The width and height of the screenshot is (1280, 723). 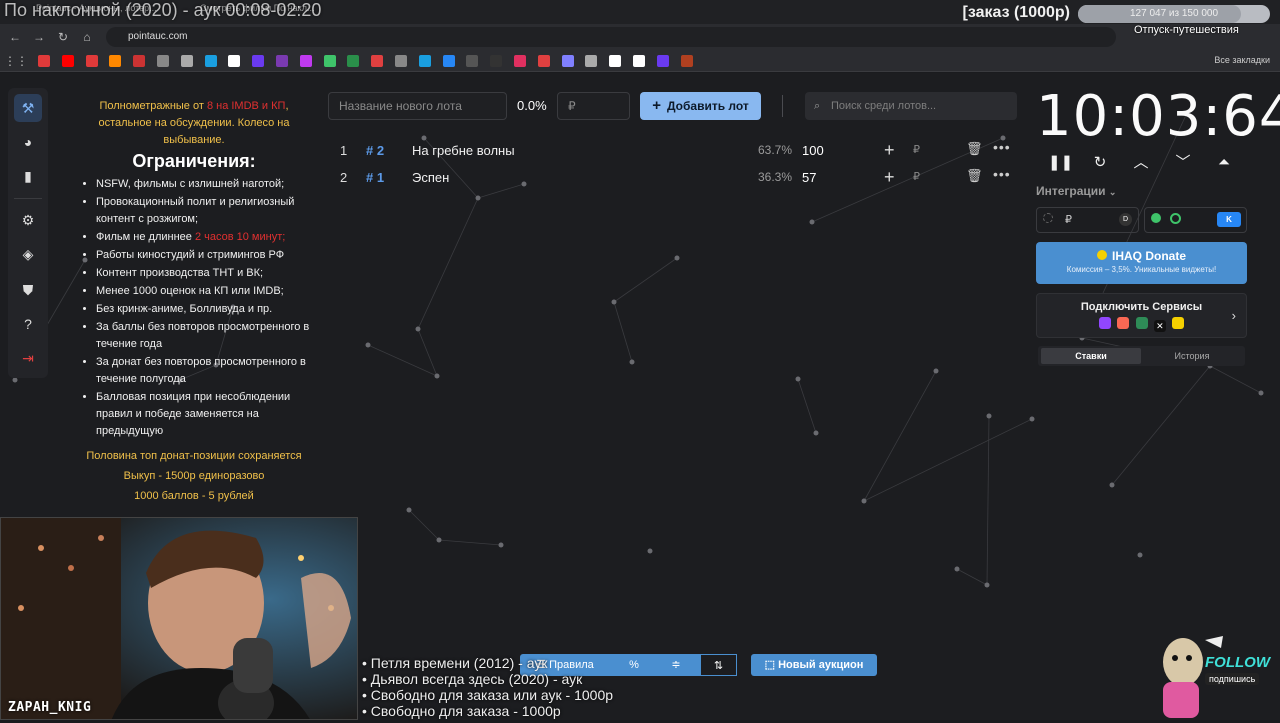 What do you see at coordinates (1183, 163) in the screenshot?
I see `chevron-down-icon: ﹀` at bounding box center [1183, 163].